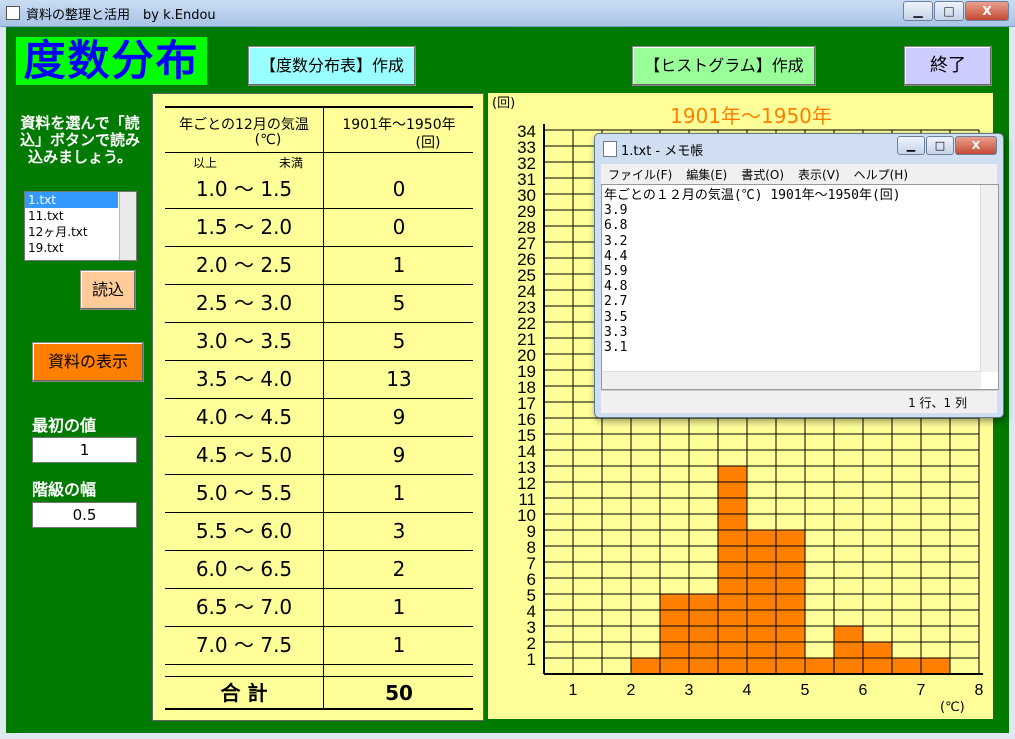 Image resolution: width=1015 pixels, height=739 pixels. What do you see at coordinates (291, 163) in the screenshot?
I see `upper-bound-label: 未満` at bounding box center [291, 163].